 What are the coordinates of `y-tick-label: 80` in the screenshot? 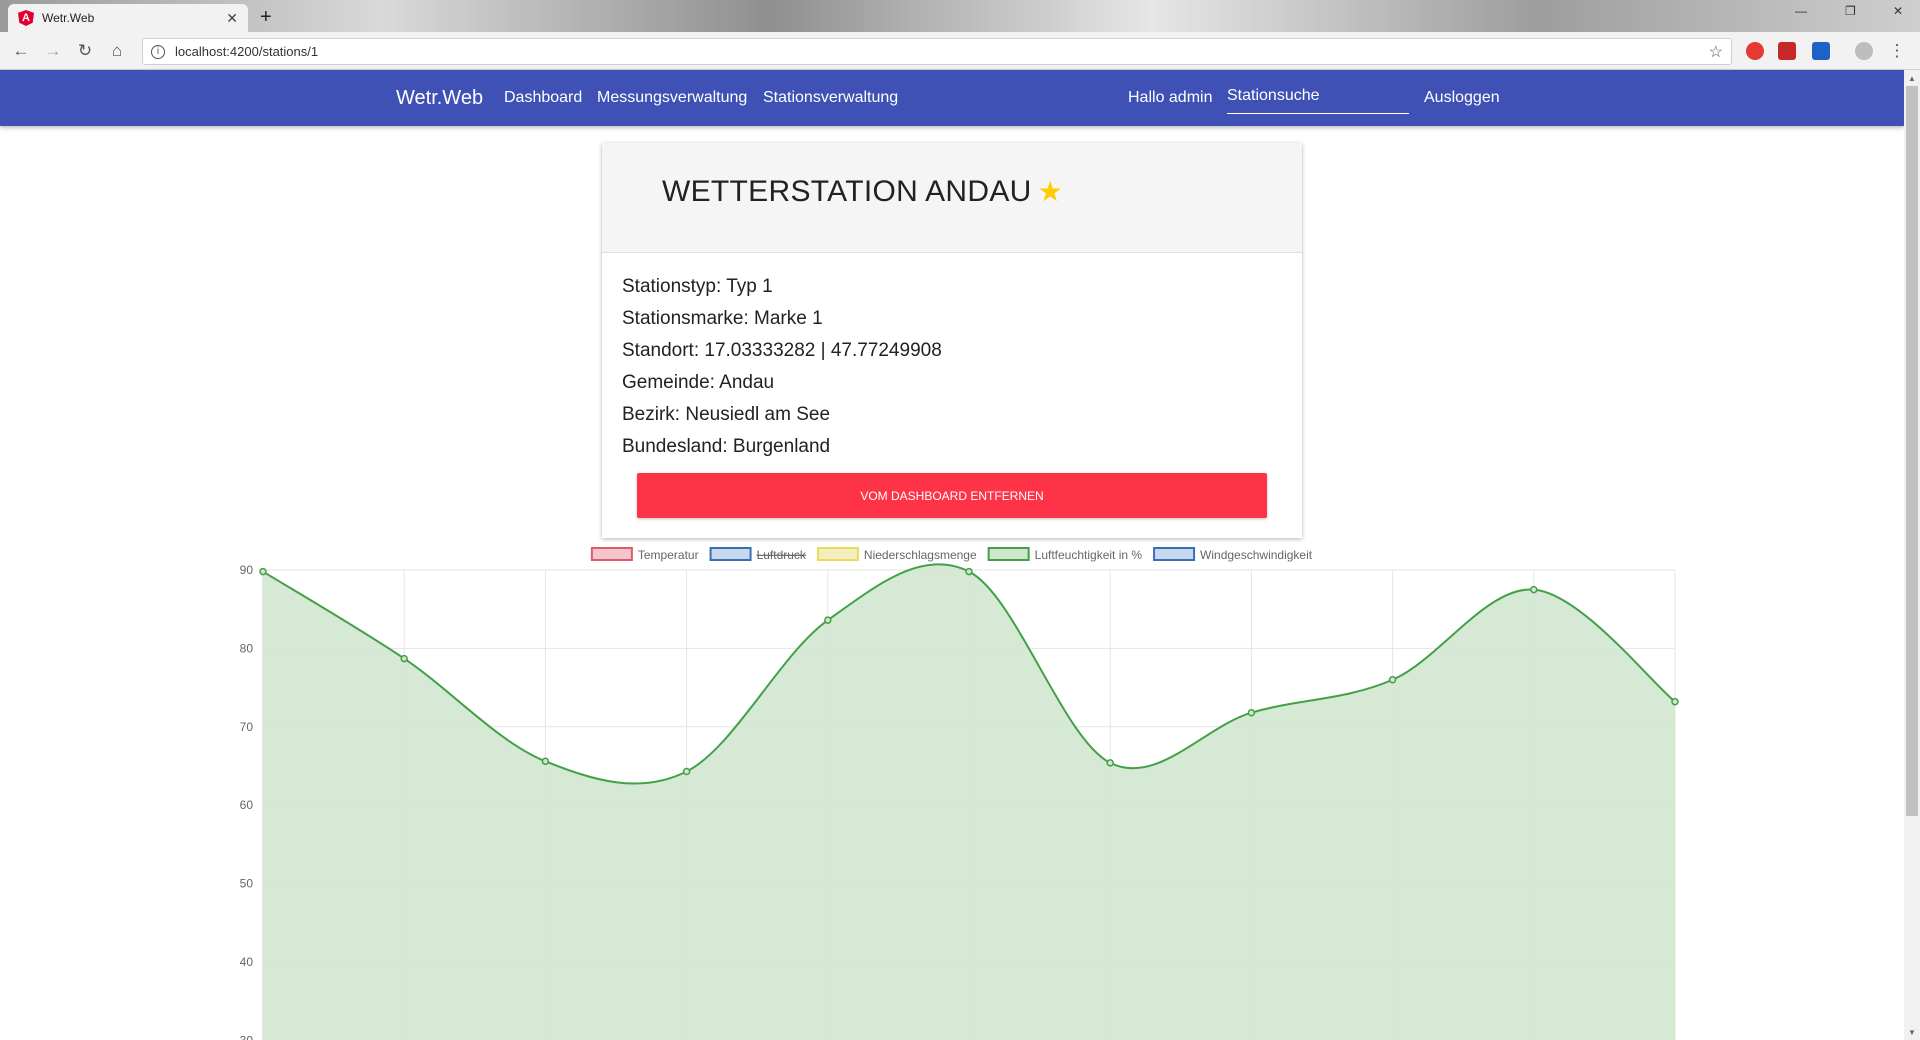 It's located at (247, 648).